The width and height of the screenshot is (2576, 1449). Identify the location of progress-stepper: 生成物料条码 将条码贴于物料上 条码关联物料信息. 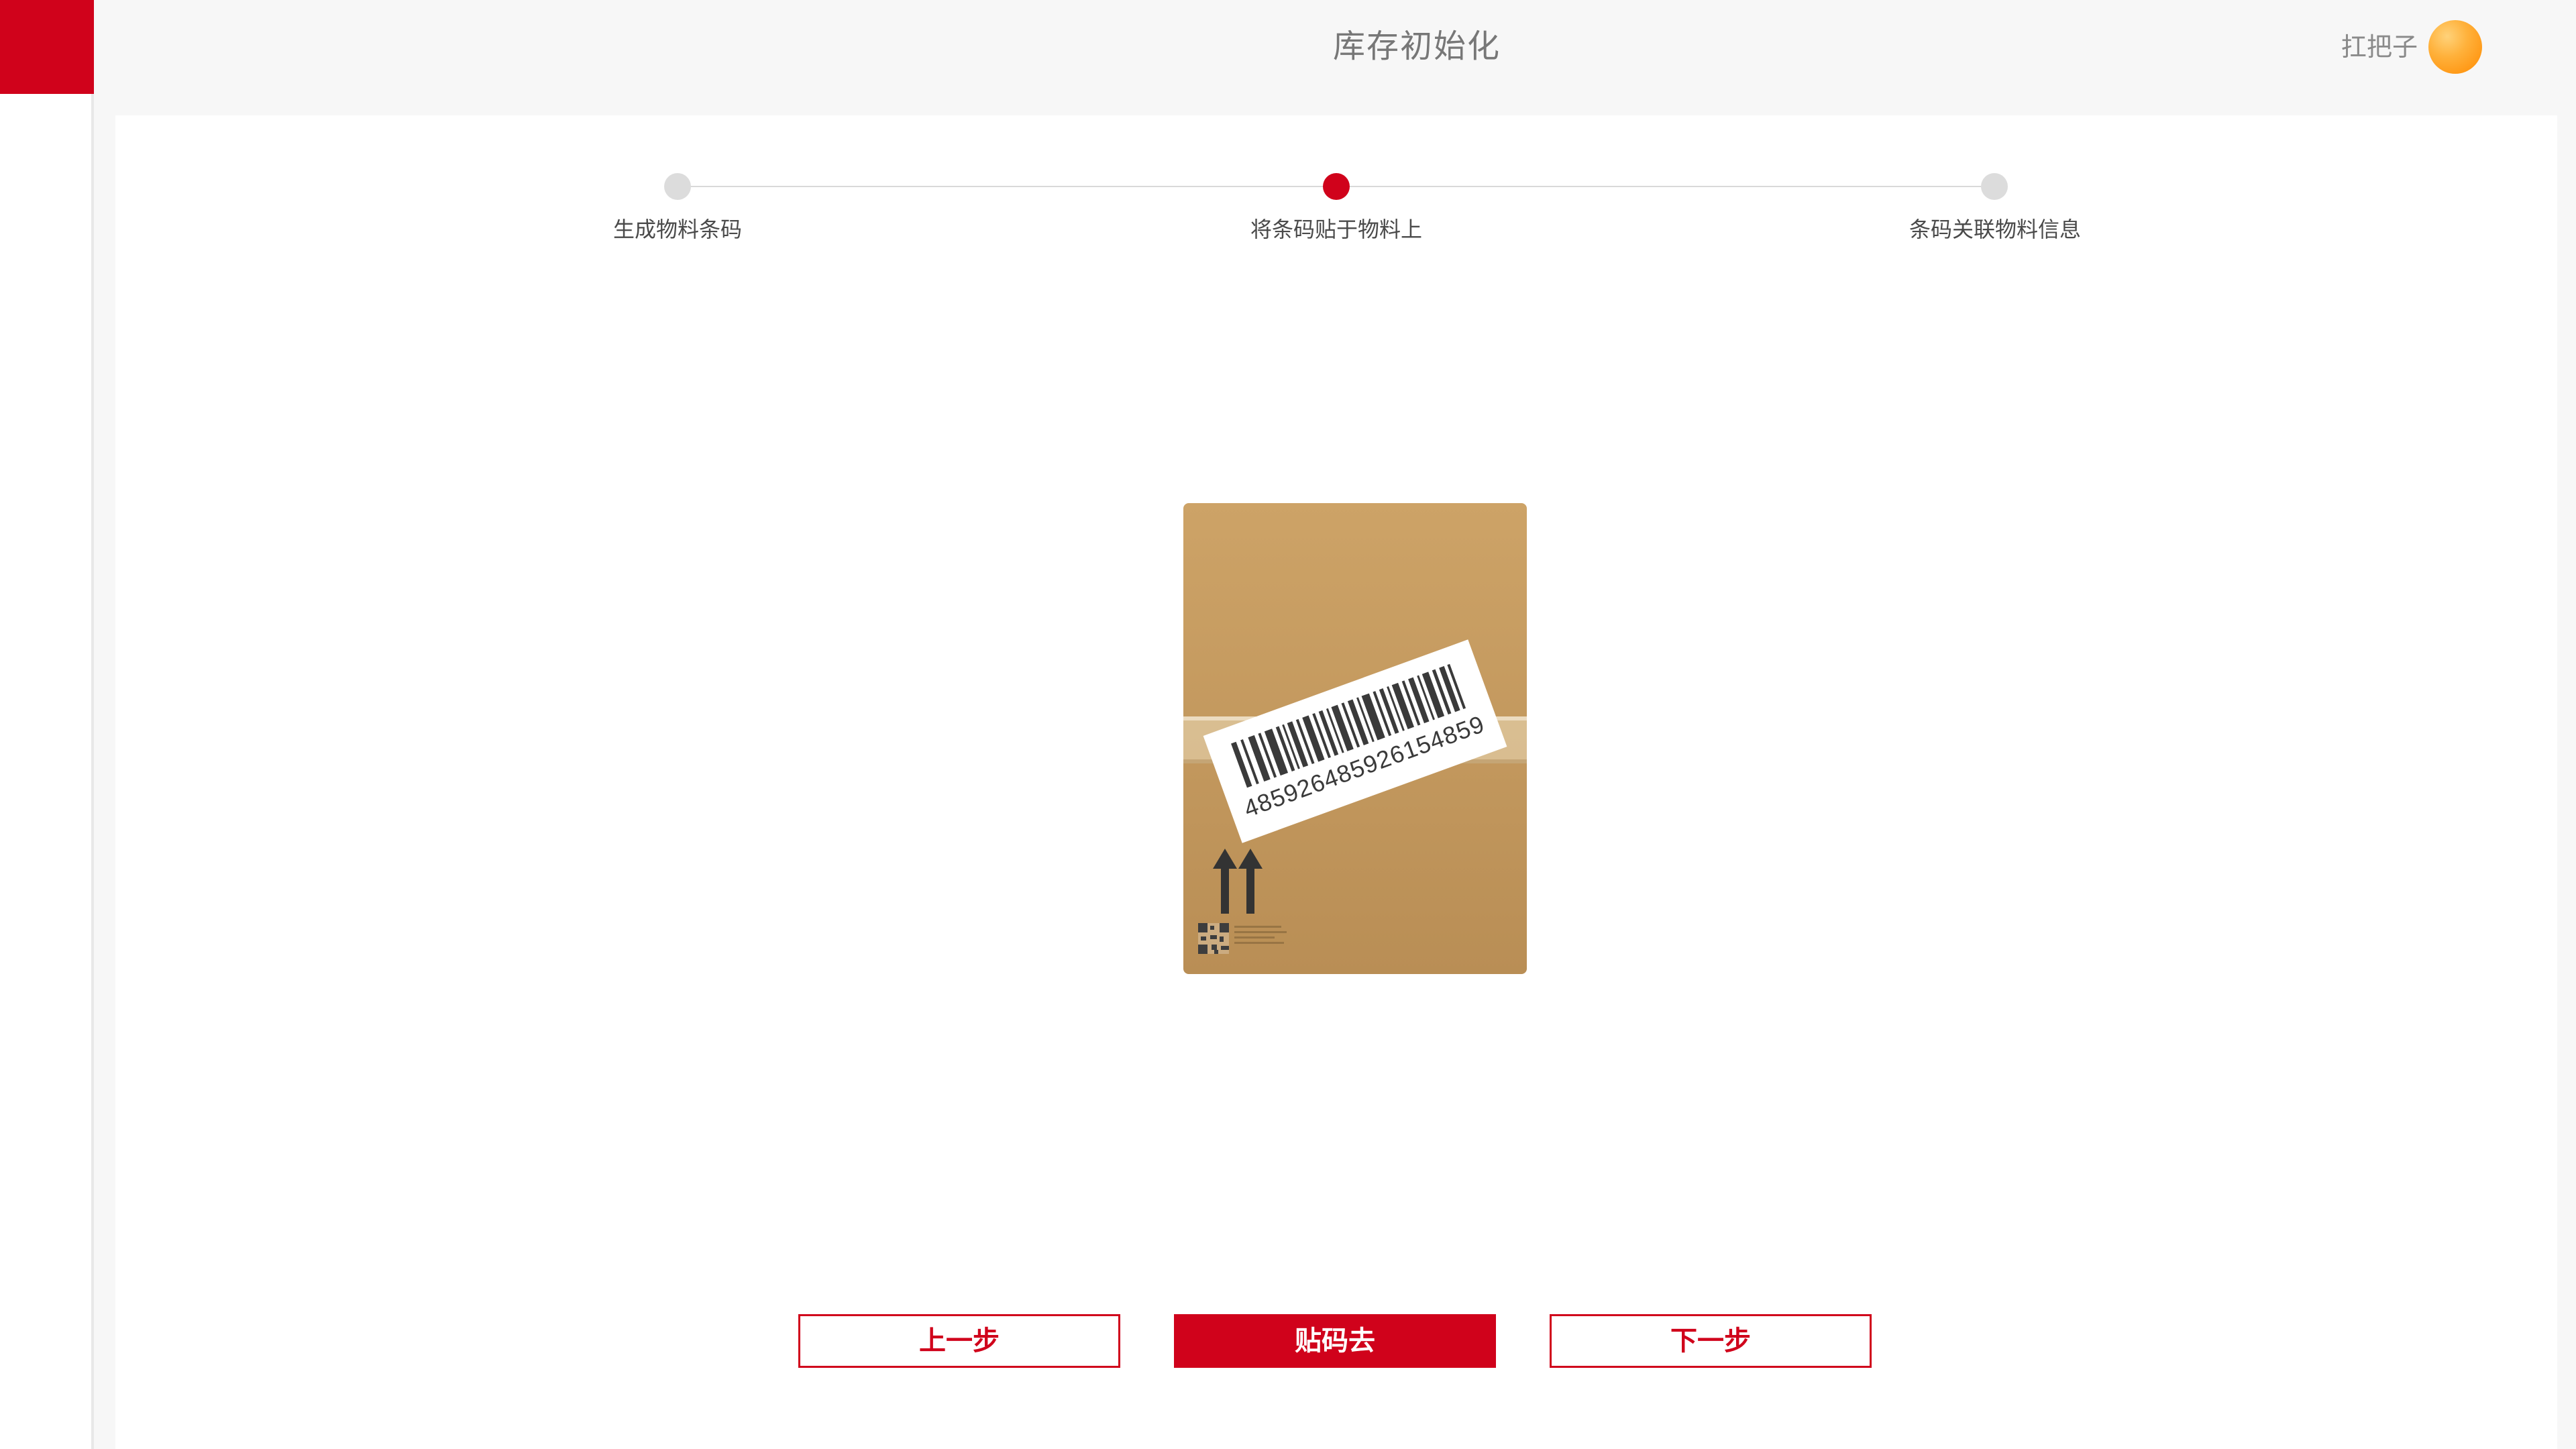
(1336, 195).